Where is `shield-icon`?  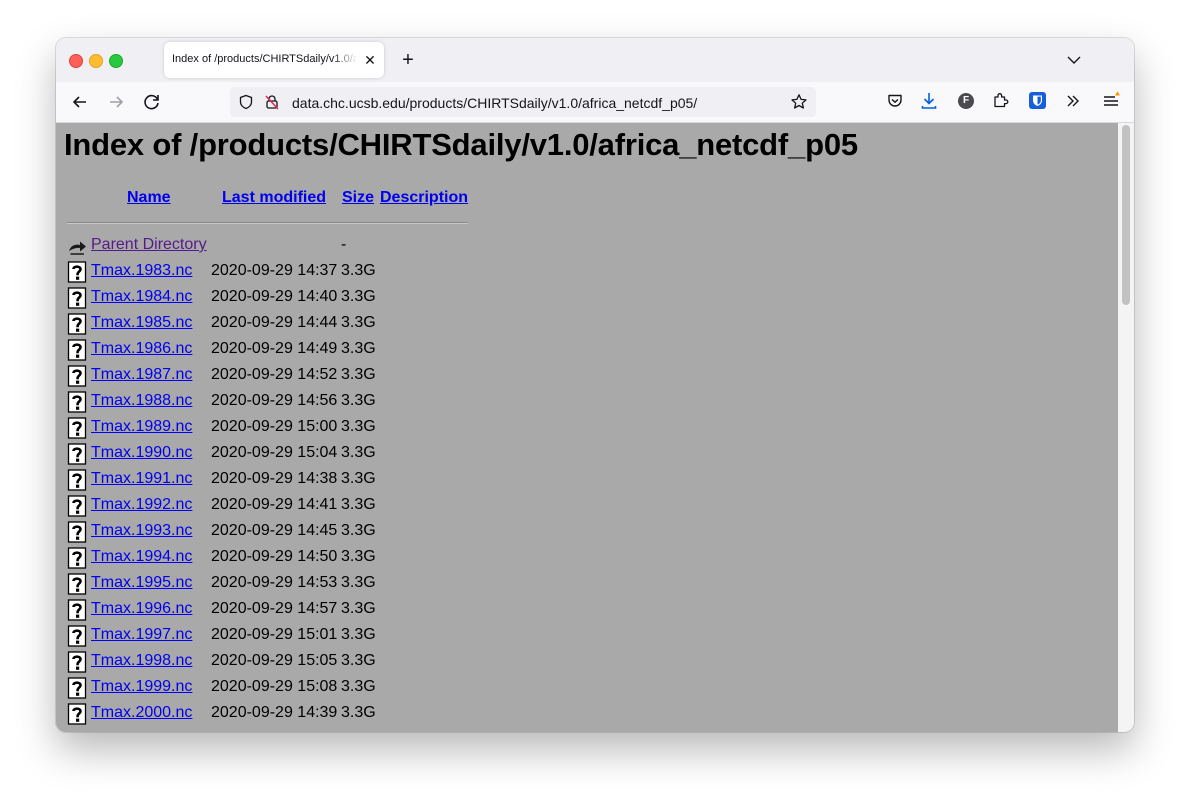
shield-icon is located at coordinates (246, 102).